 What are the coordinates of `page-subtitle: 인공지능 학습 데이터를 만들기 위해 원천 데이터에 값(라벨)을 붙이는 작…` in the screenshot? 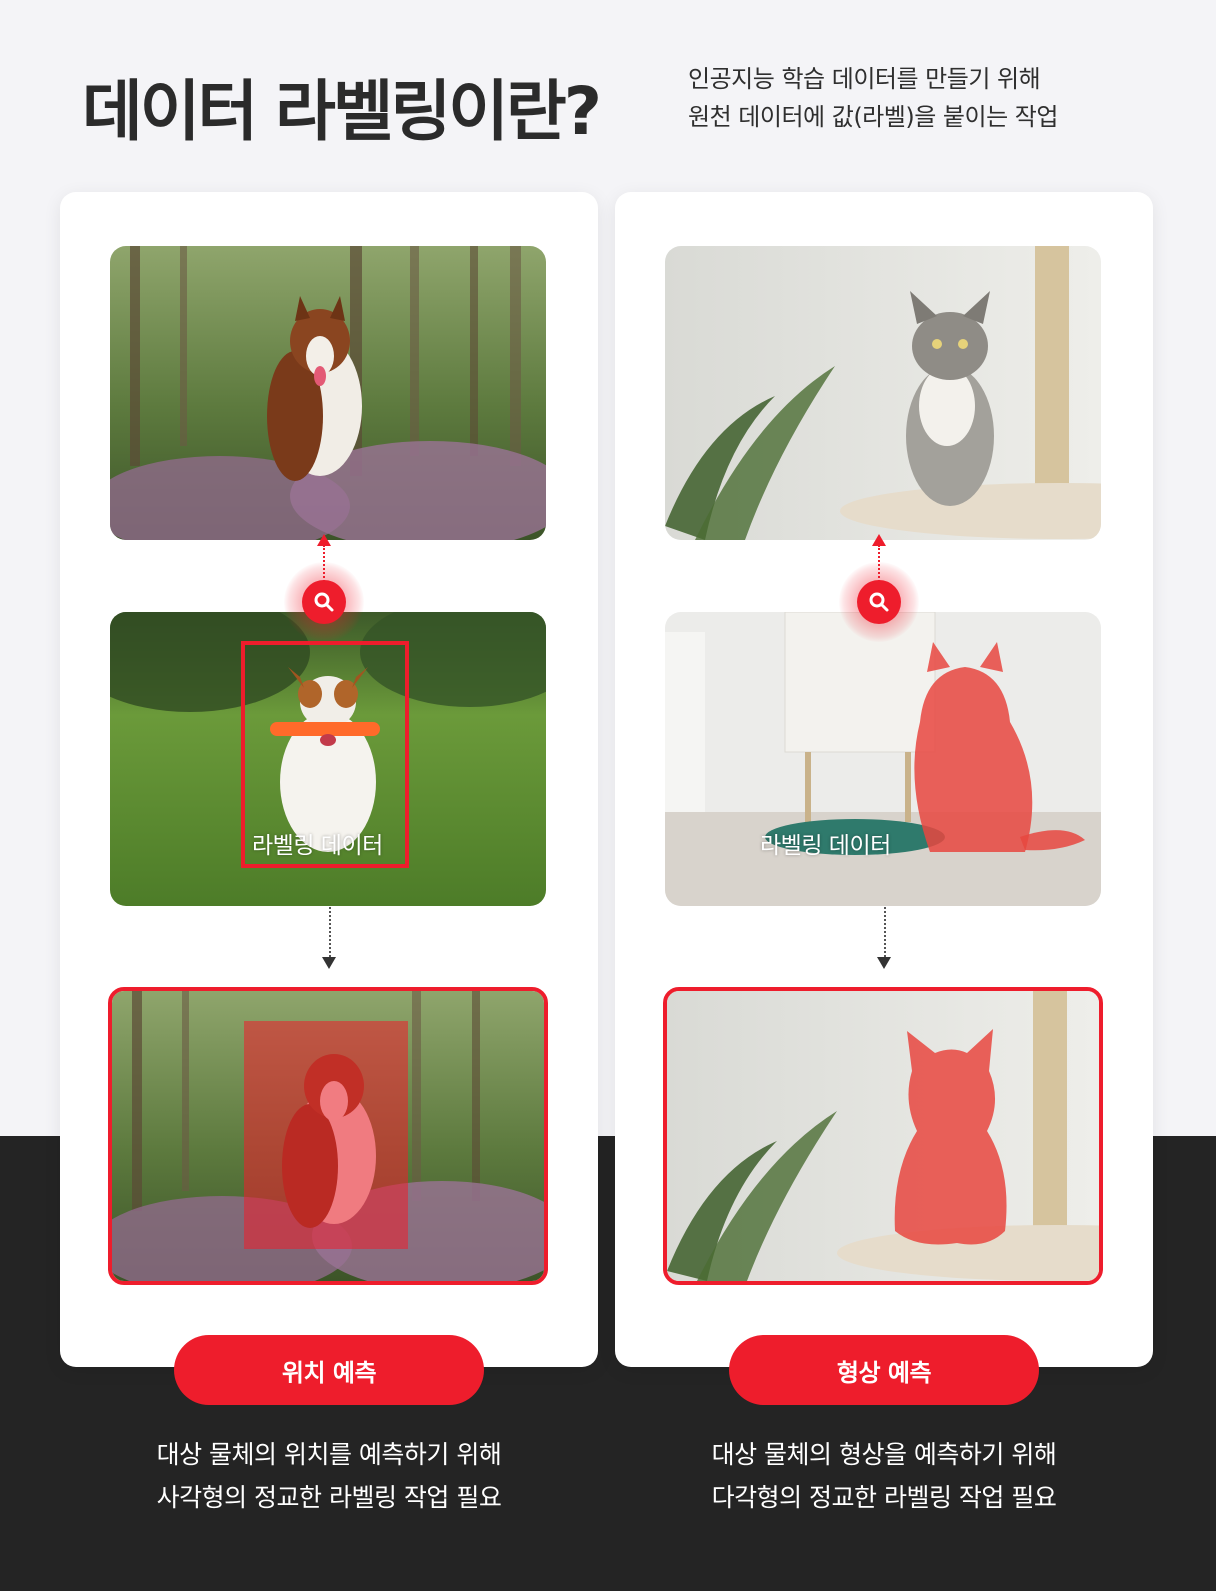 It's located at (873, 98).